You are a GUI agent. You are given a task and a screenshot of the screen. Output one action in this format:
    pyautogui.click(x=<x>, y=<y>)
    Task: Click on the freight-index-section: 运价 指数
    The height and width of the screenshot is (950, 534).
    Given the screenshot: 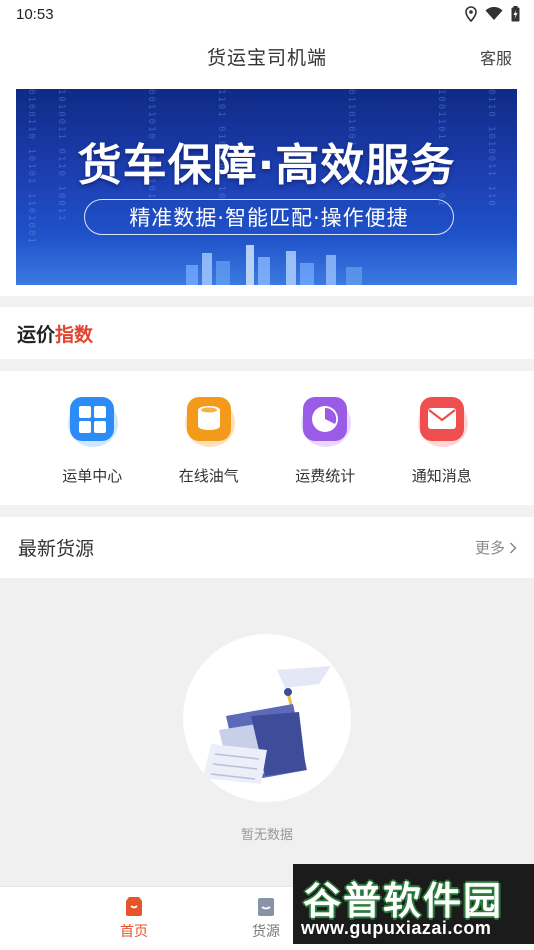 What is the action you would take?
    pyautogui.click(x=267, y=333)
    